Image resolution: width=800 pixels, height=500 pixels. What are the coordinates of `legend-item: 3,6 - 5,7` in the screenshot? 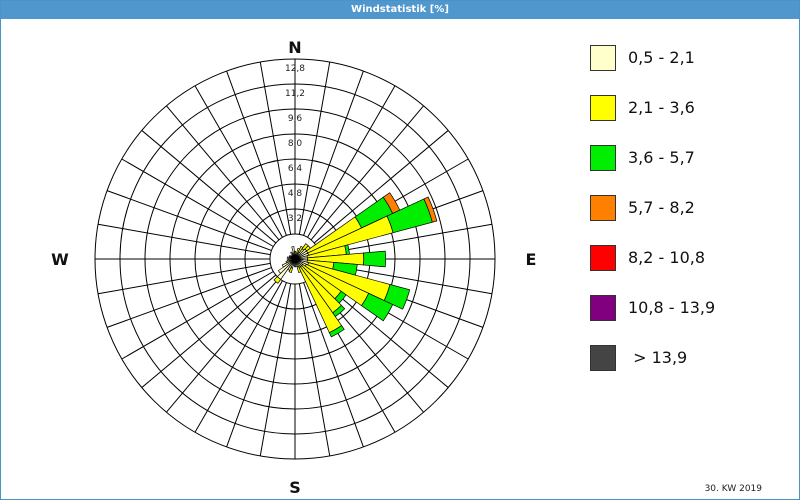 It's located at (690, 158).